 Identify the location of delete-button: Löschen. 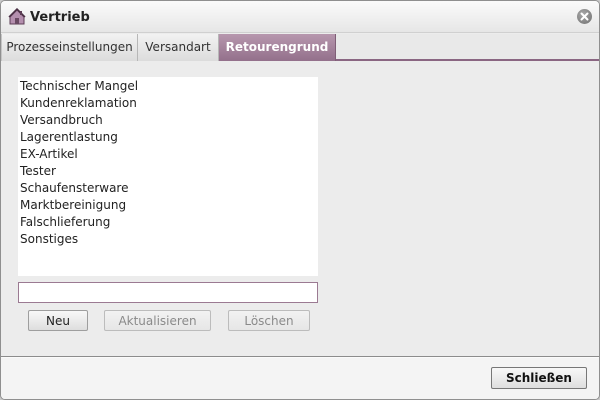
(269, 320).